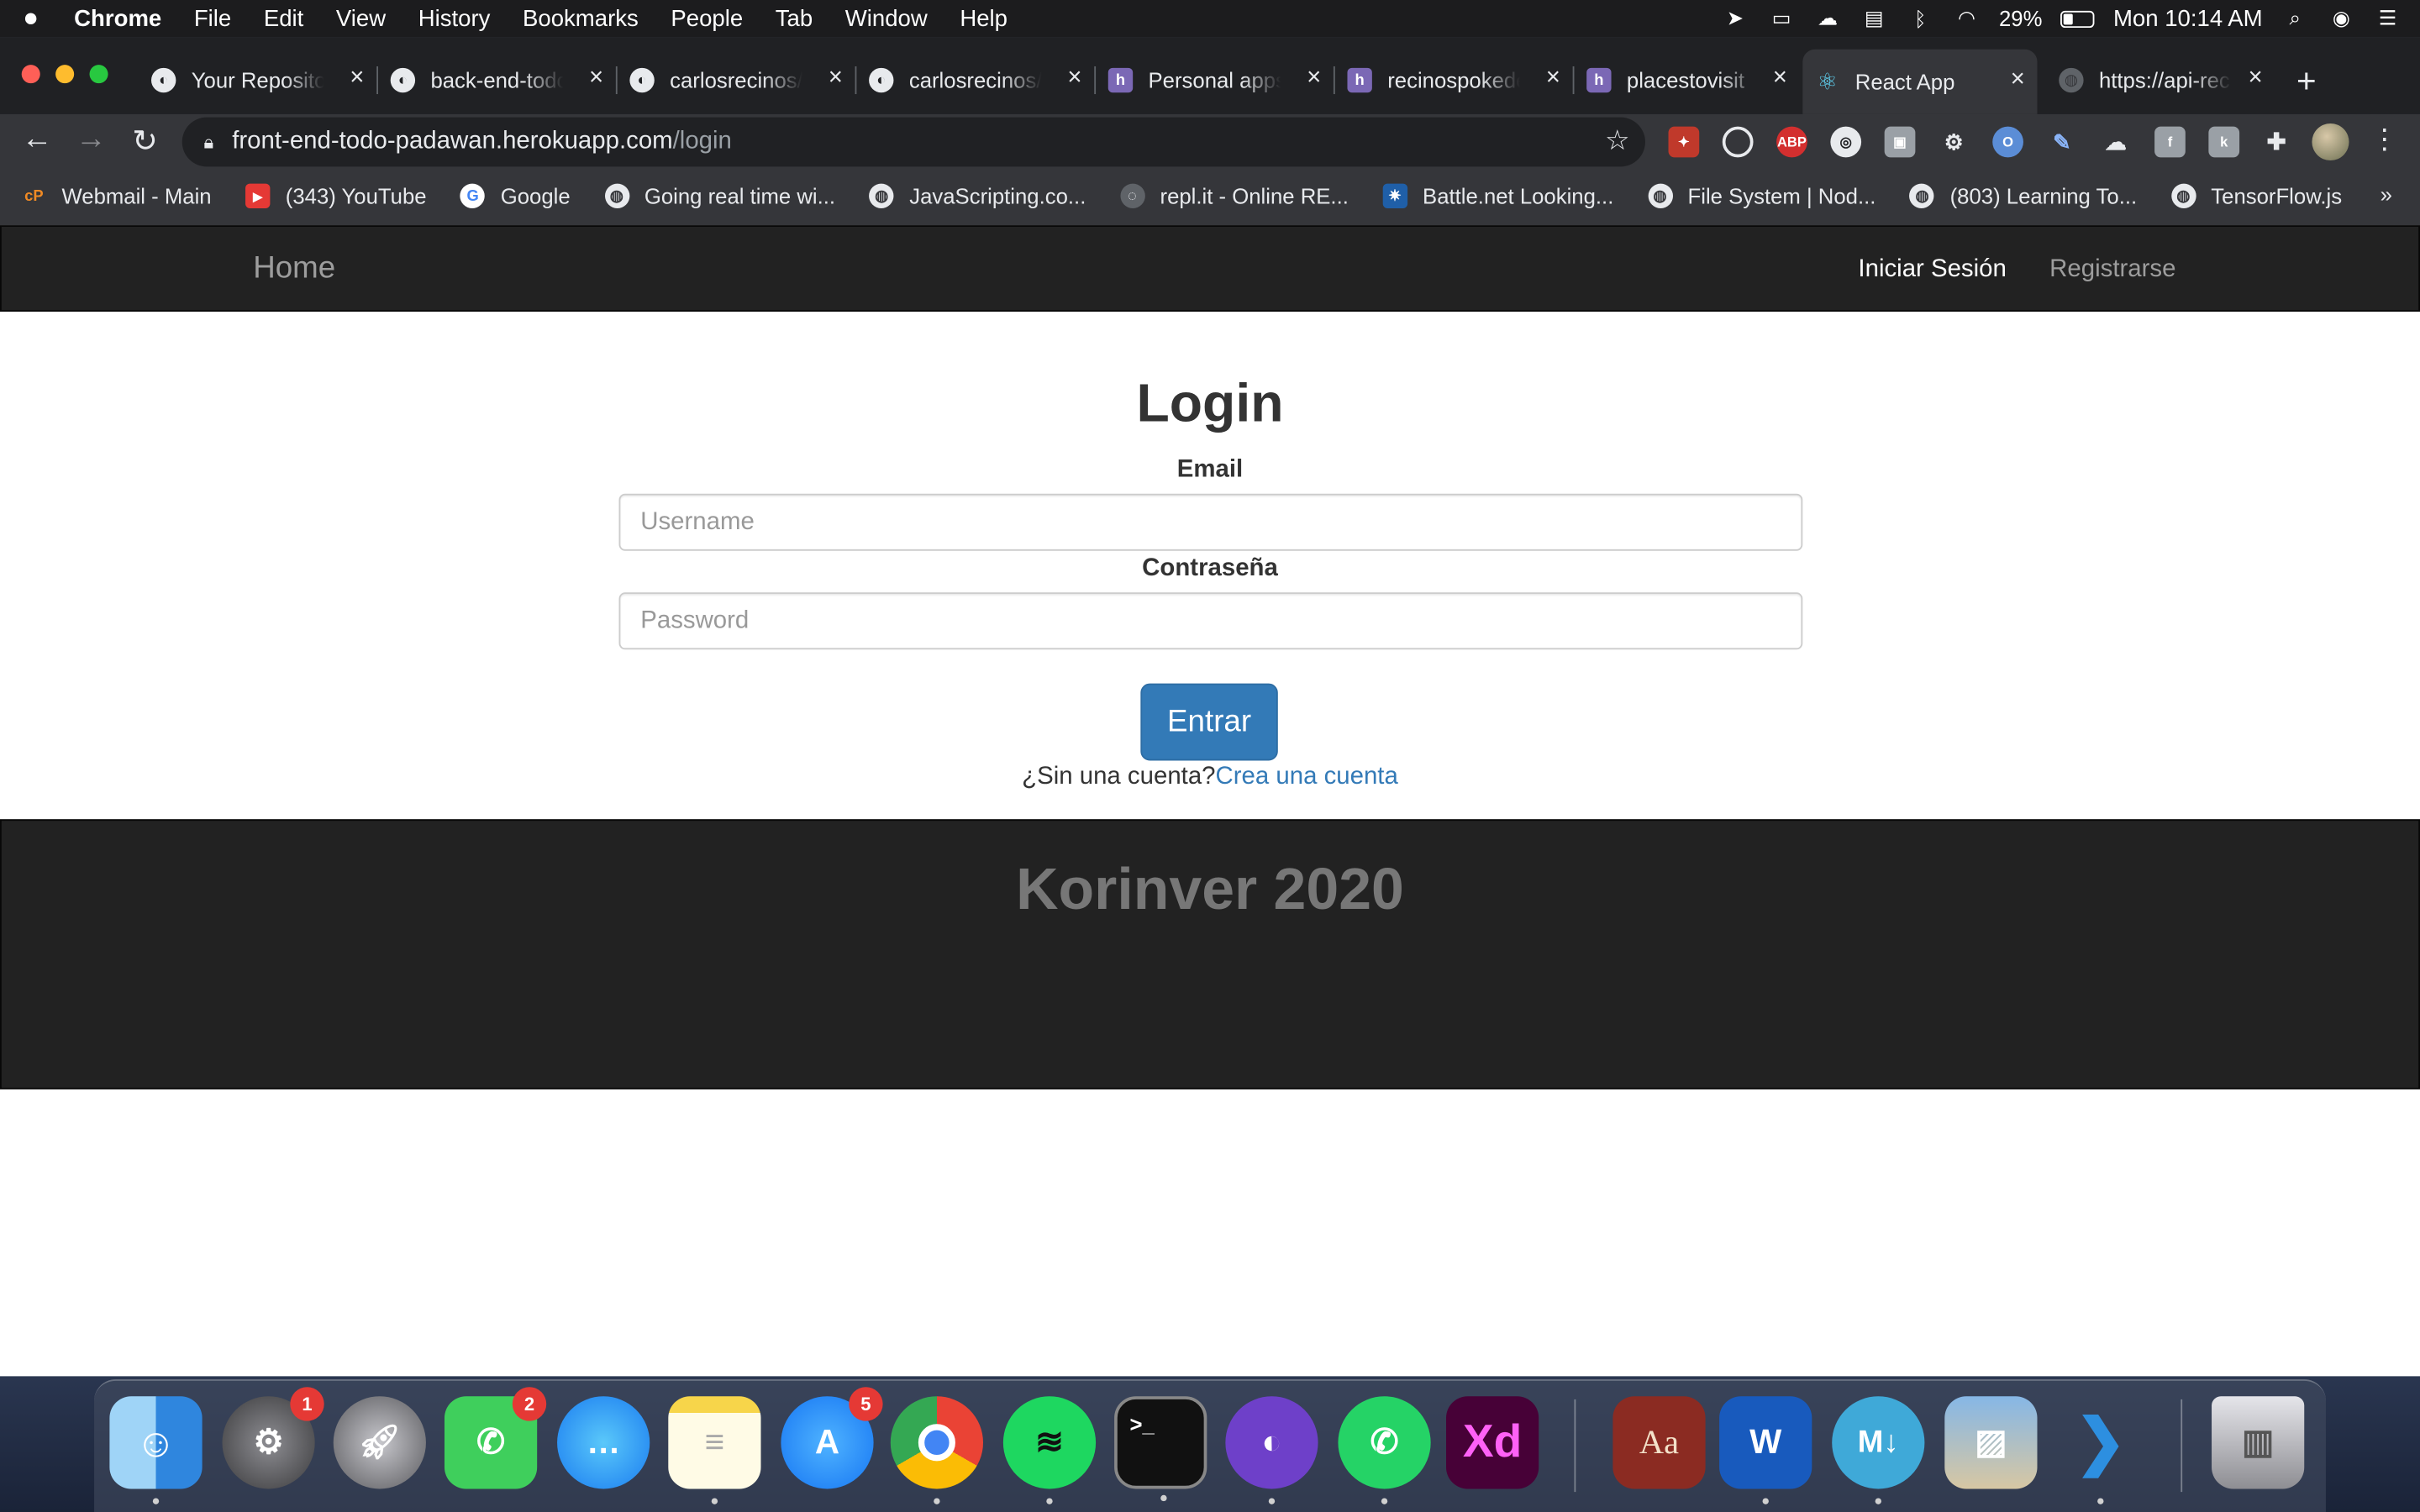 This screenshot has height=1512, width=2420. Describe the element at coordinates (1215, 80) in the screenshot. I see `browser-tab: h Personal apps ×` at that location.